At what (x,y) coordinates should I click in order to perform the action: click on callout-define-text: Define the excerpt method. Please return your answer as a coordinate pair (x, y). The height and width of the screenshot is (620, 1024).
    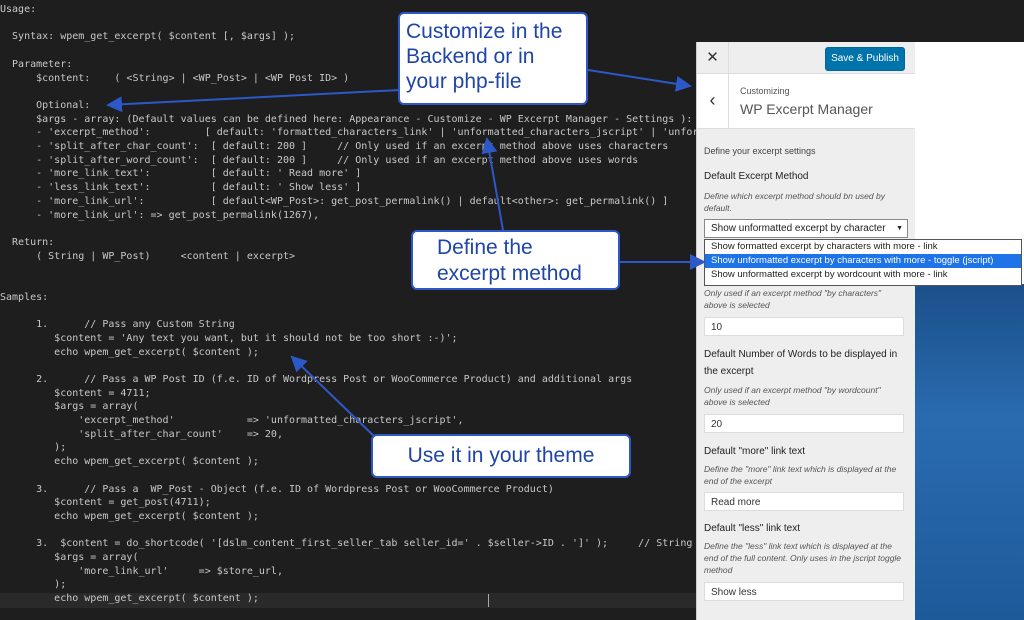
    Looking at the image, I should click on (509, 260).